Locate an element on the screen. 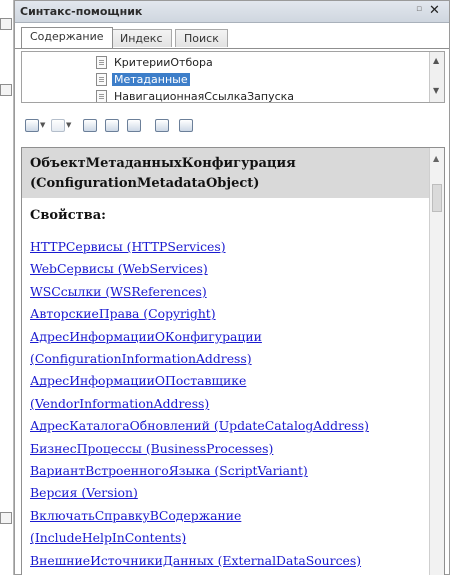 Image resolution: width=450 pixels, height=575 pixels. home-icon is located at coordinates (134, 125).